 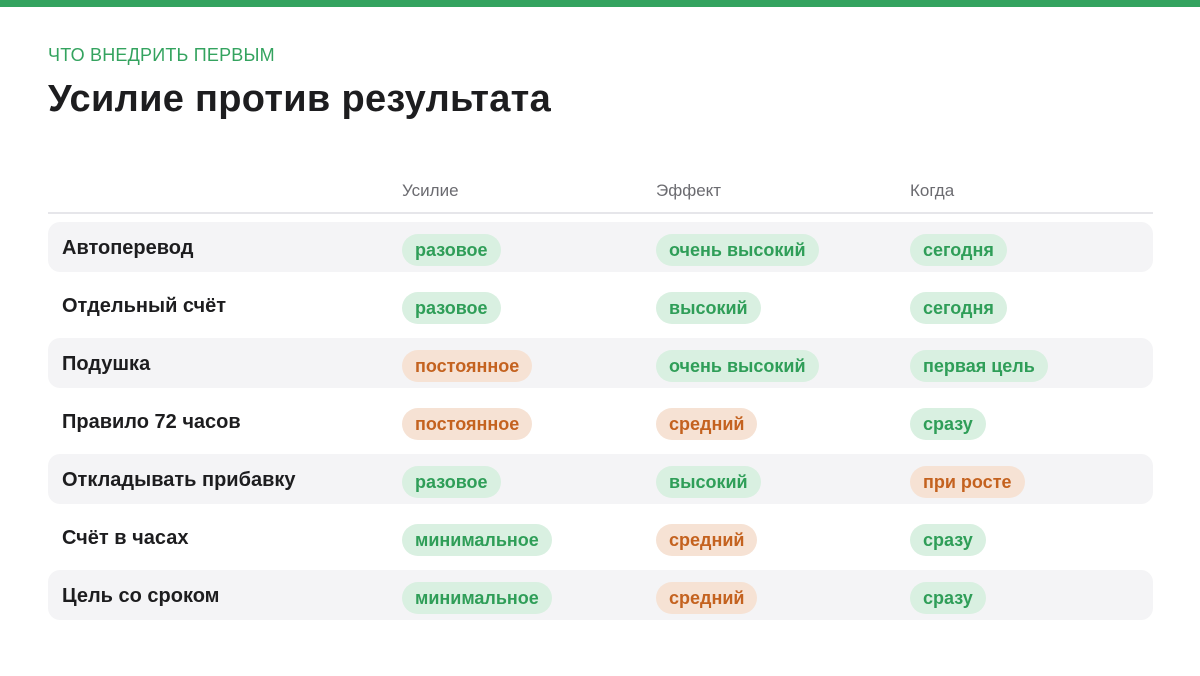 What do you see at coordinates (600, 537) in the screenshot?
I see `table-row: Счёт в часах минимальное средний сразу` at bounding box center [600, 537].